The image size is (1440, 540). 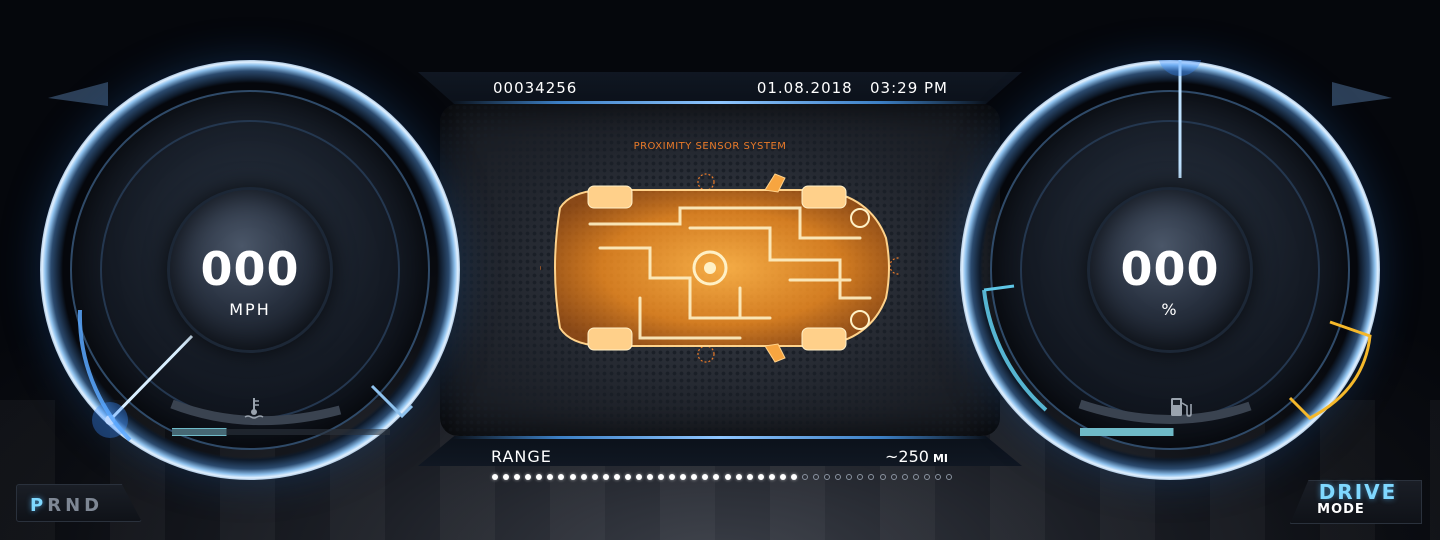 I want to click on gear-d: D, so click(x=93, y=505).